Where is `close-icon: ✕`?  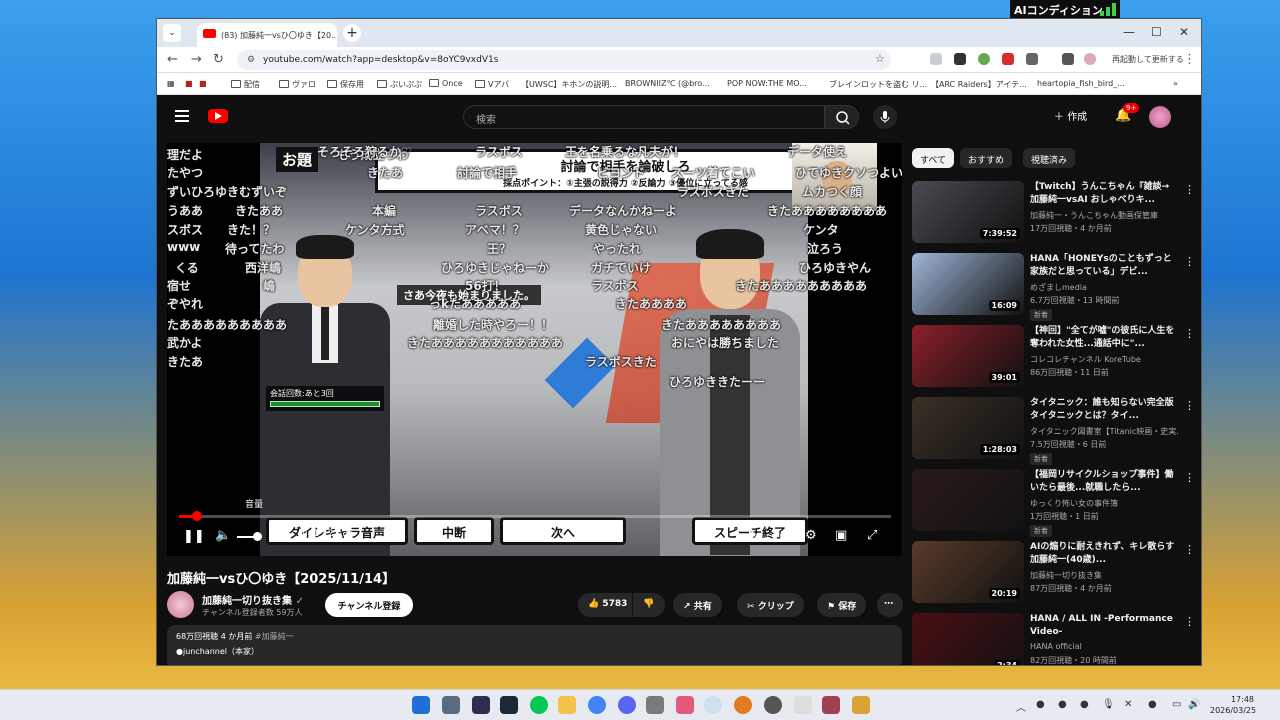 close-icon: ✕ is located at coordinates (1184, 32).